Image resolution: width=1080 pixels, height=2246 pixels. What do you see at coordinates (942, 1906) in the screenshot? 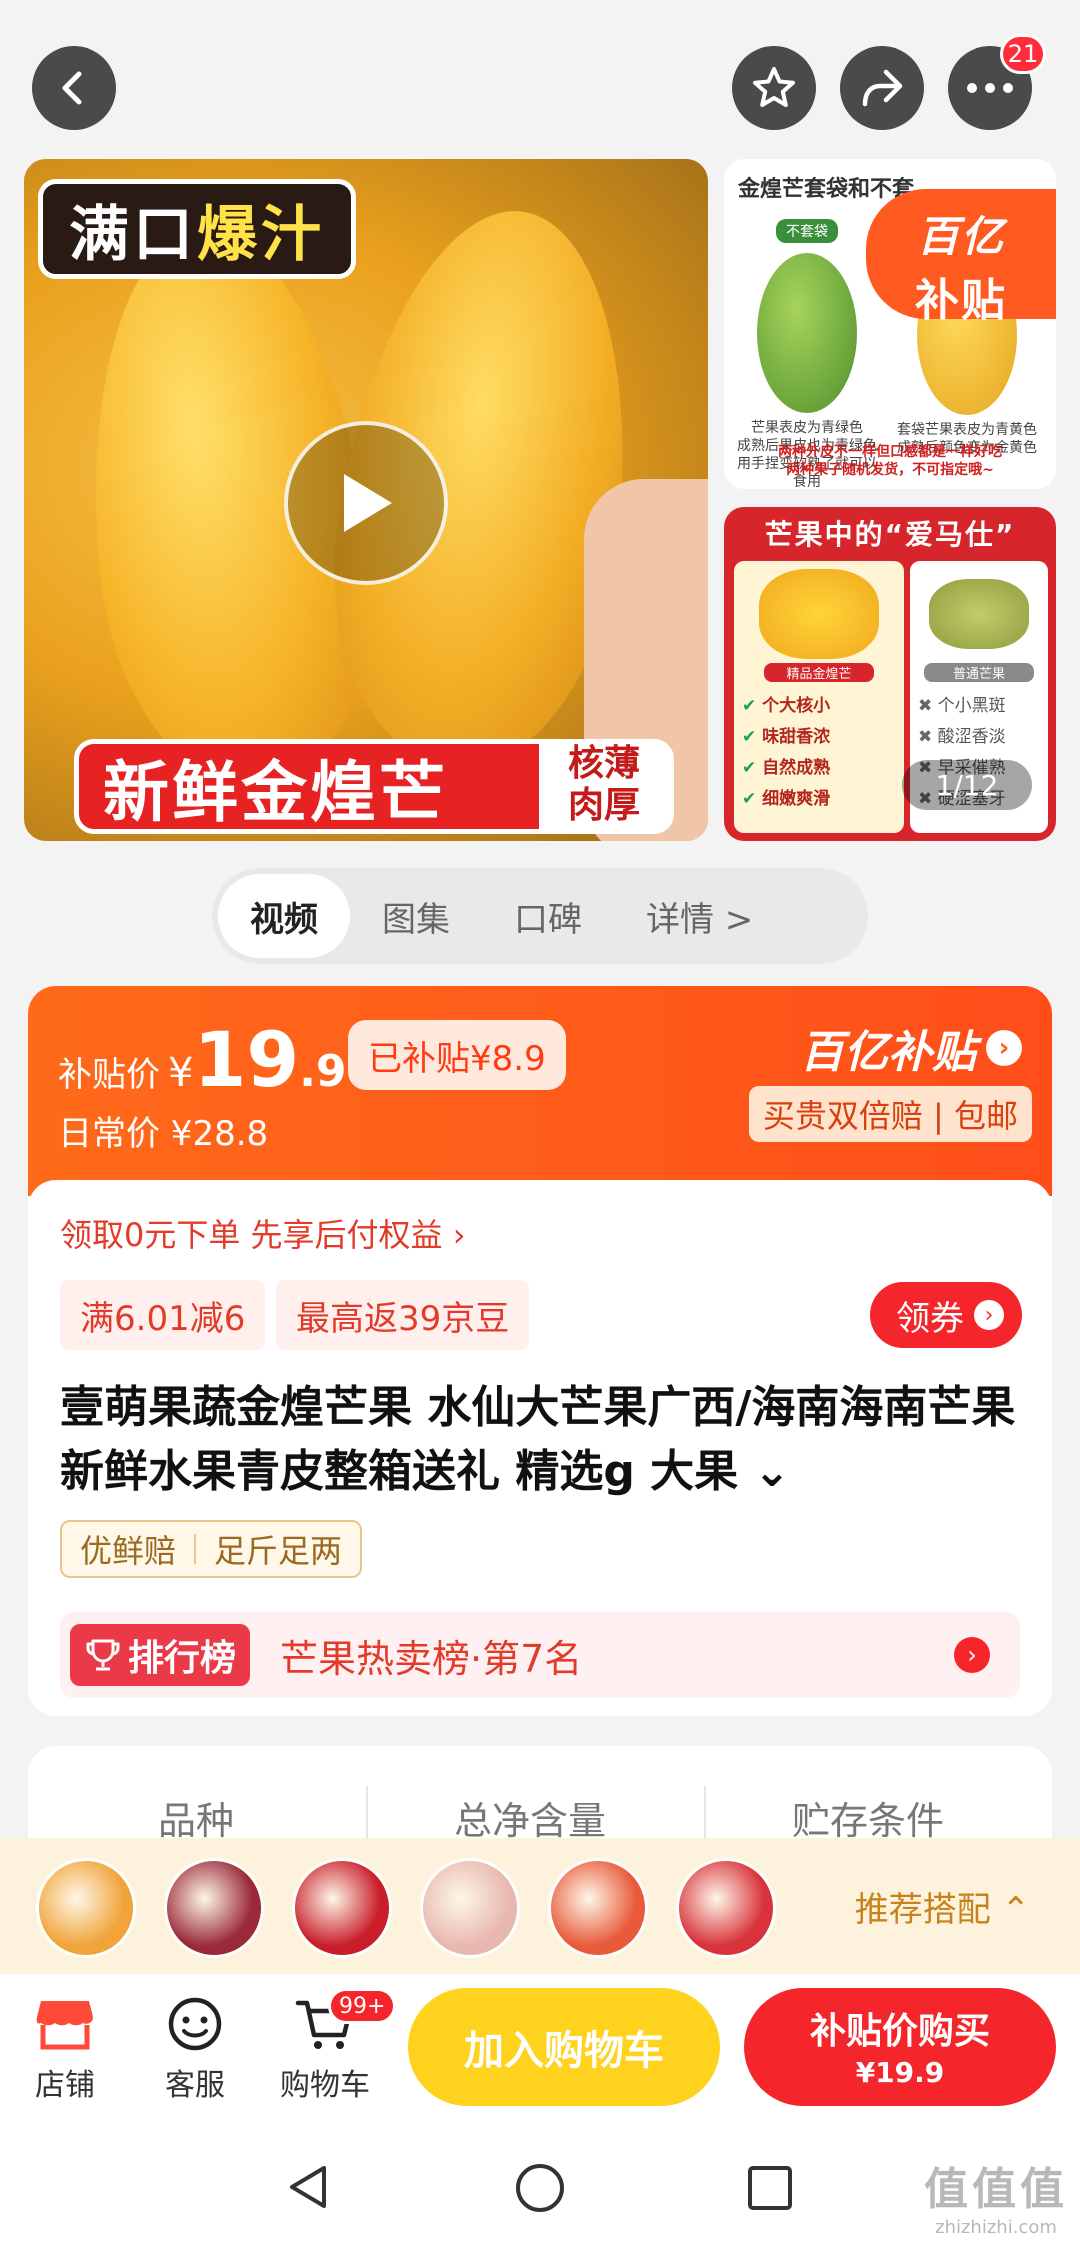
I see `recommend-toggle: 推荐搭配 ⌃` at bounding box center [942, 1906].